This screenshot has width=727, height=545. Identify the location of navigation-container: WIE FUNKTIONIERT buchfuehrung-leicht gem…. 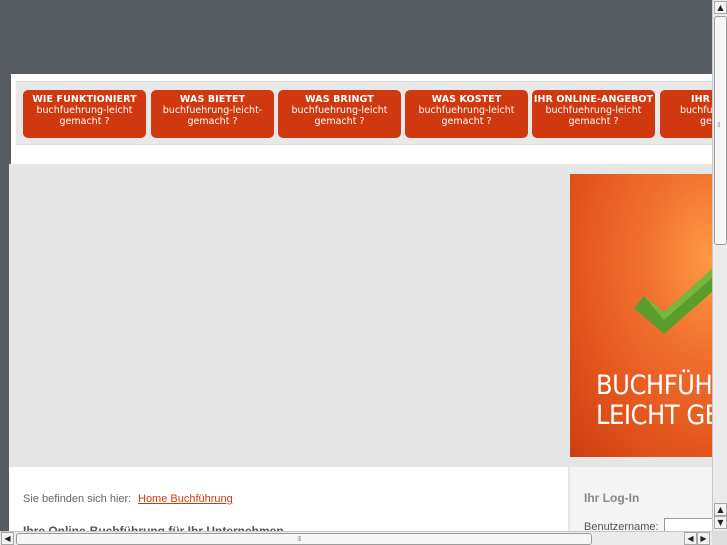
(361, 114).